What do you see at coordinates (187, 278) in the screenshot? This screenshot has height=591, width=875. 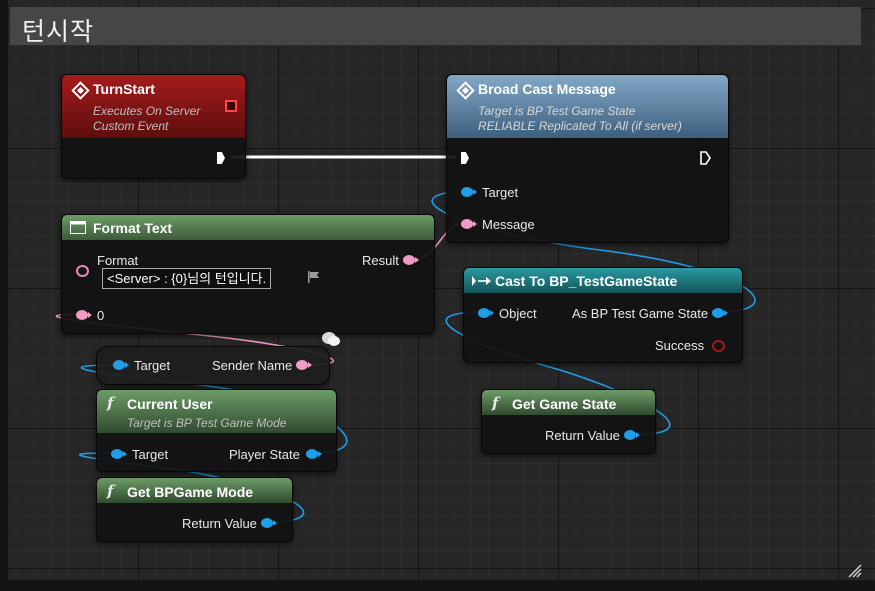 I see `format-text-input: <Server> : {0}님의 턴입니다.` at bounding box center [187, 278].